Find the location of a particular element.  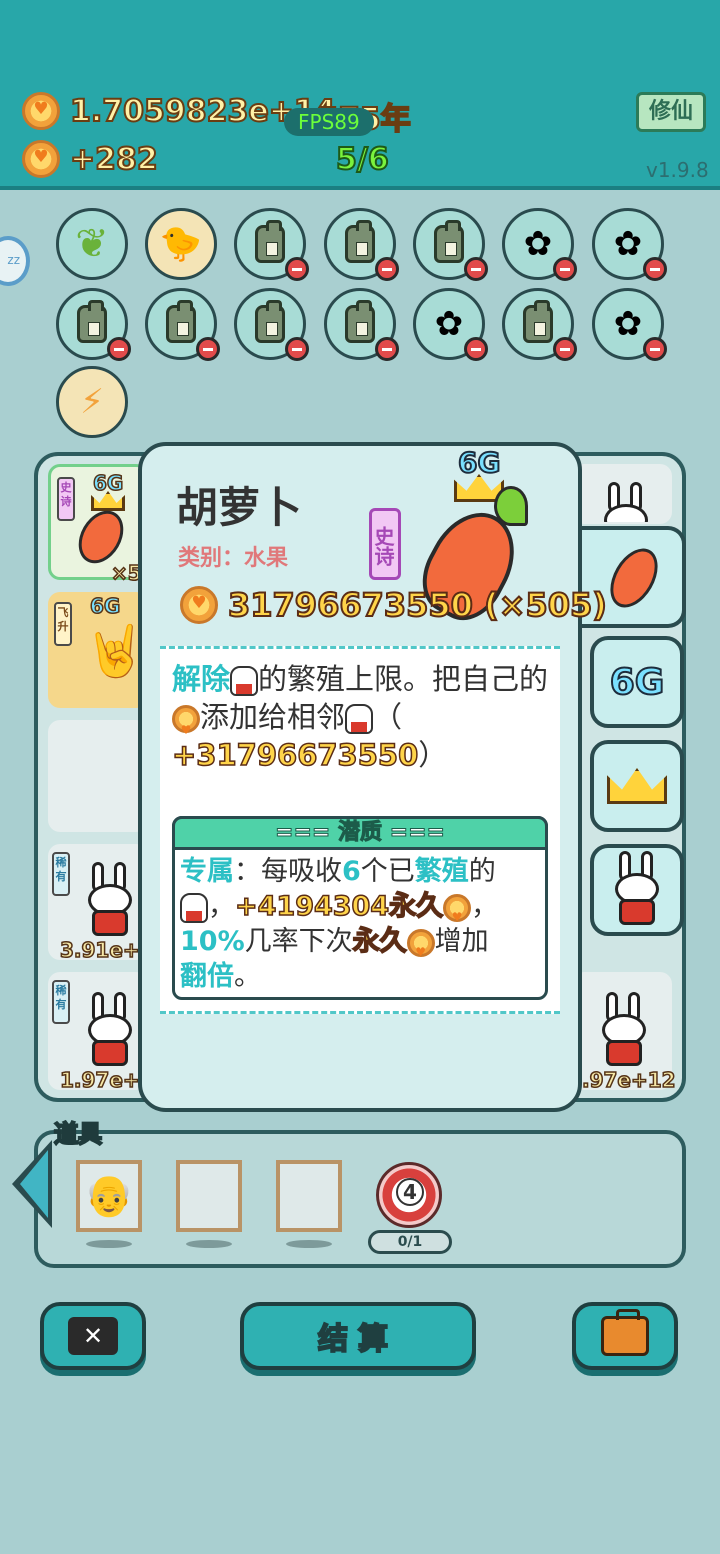

item-value: 31796673550 (×505) is located at coordinates (417, 605).